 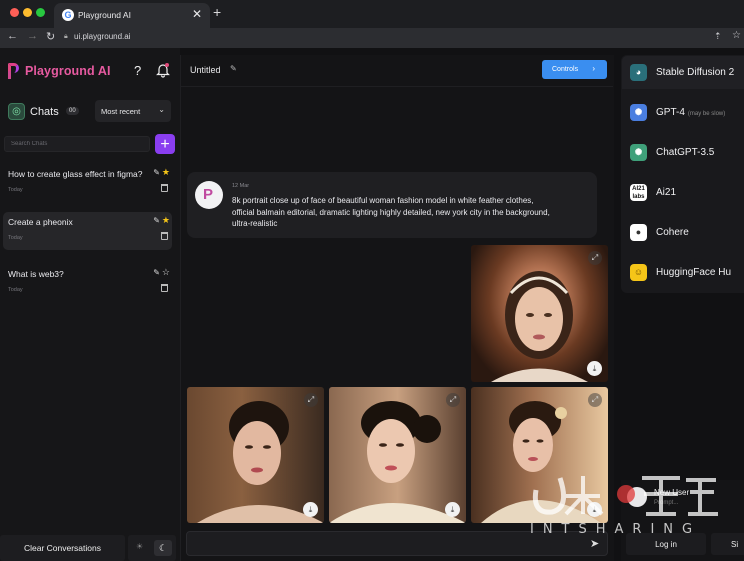 What do you see at coordinates (594, 543) in the screenshot?
I see `send-icon: ➤` at bounding box center [594, 543].